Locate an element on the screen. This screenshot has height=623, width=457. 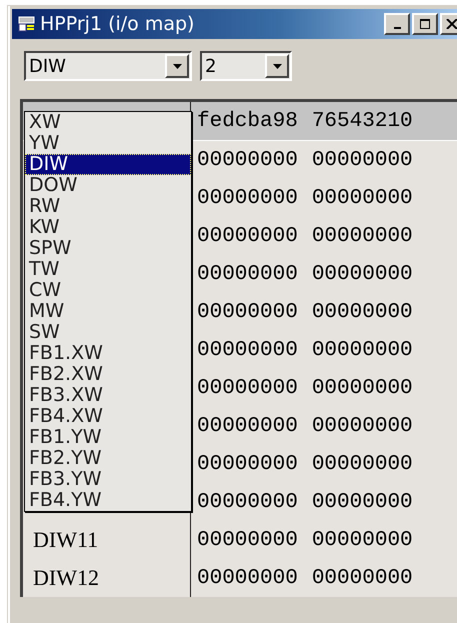
dropdown-item: FB3.YW is located at coordinates (108, 479).